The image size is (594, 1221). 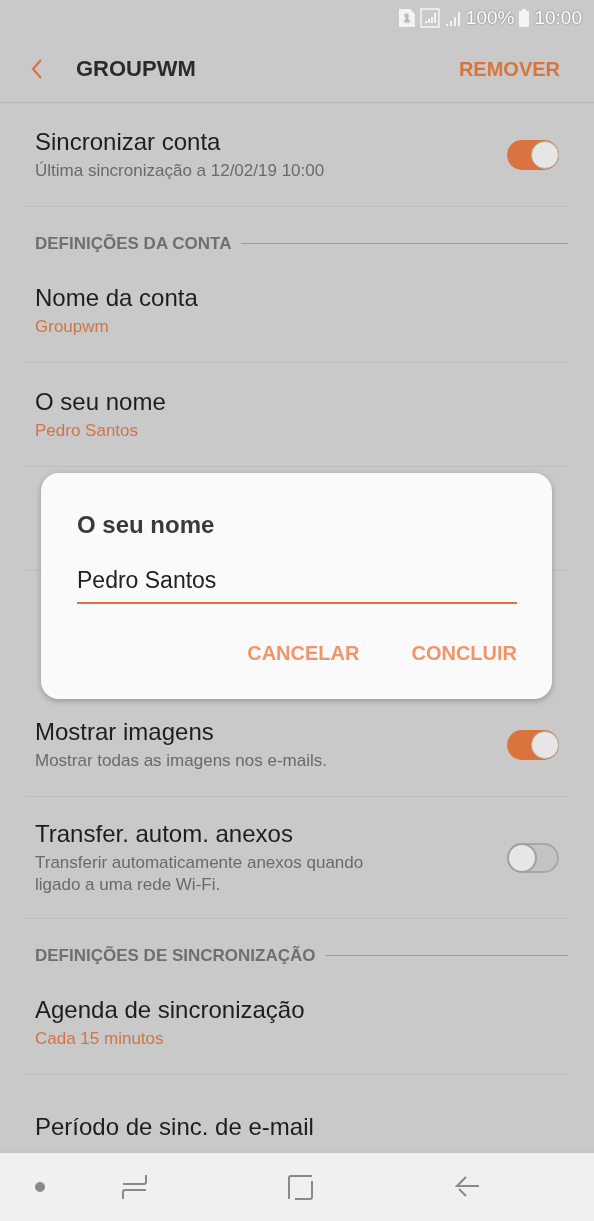 What do you see at coordinates (200, 874) in the screenshot?
I see `setting-description: Transferir automaticamente anexos quando ligado a uma rede Wi-Fi.` at bounding box center [200, 874].